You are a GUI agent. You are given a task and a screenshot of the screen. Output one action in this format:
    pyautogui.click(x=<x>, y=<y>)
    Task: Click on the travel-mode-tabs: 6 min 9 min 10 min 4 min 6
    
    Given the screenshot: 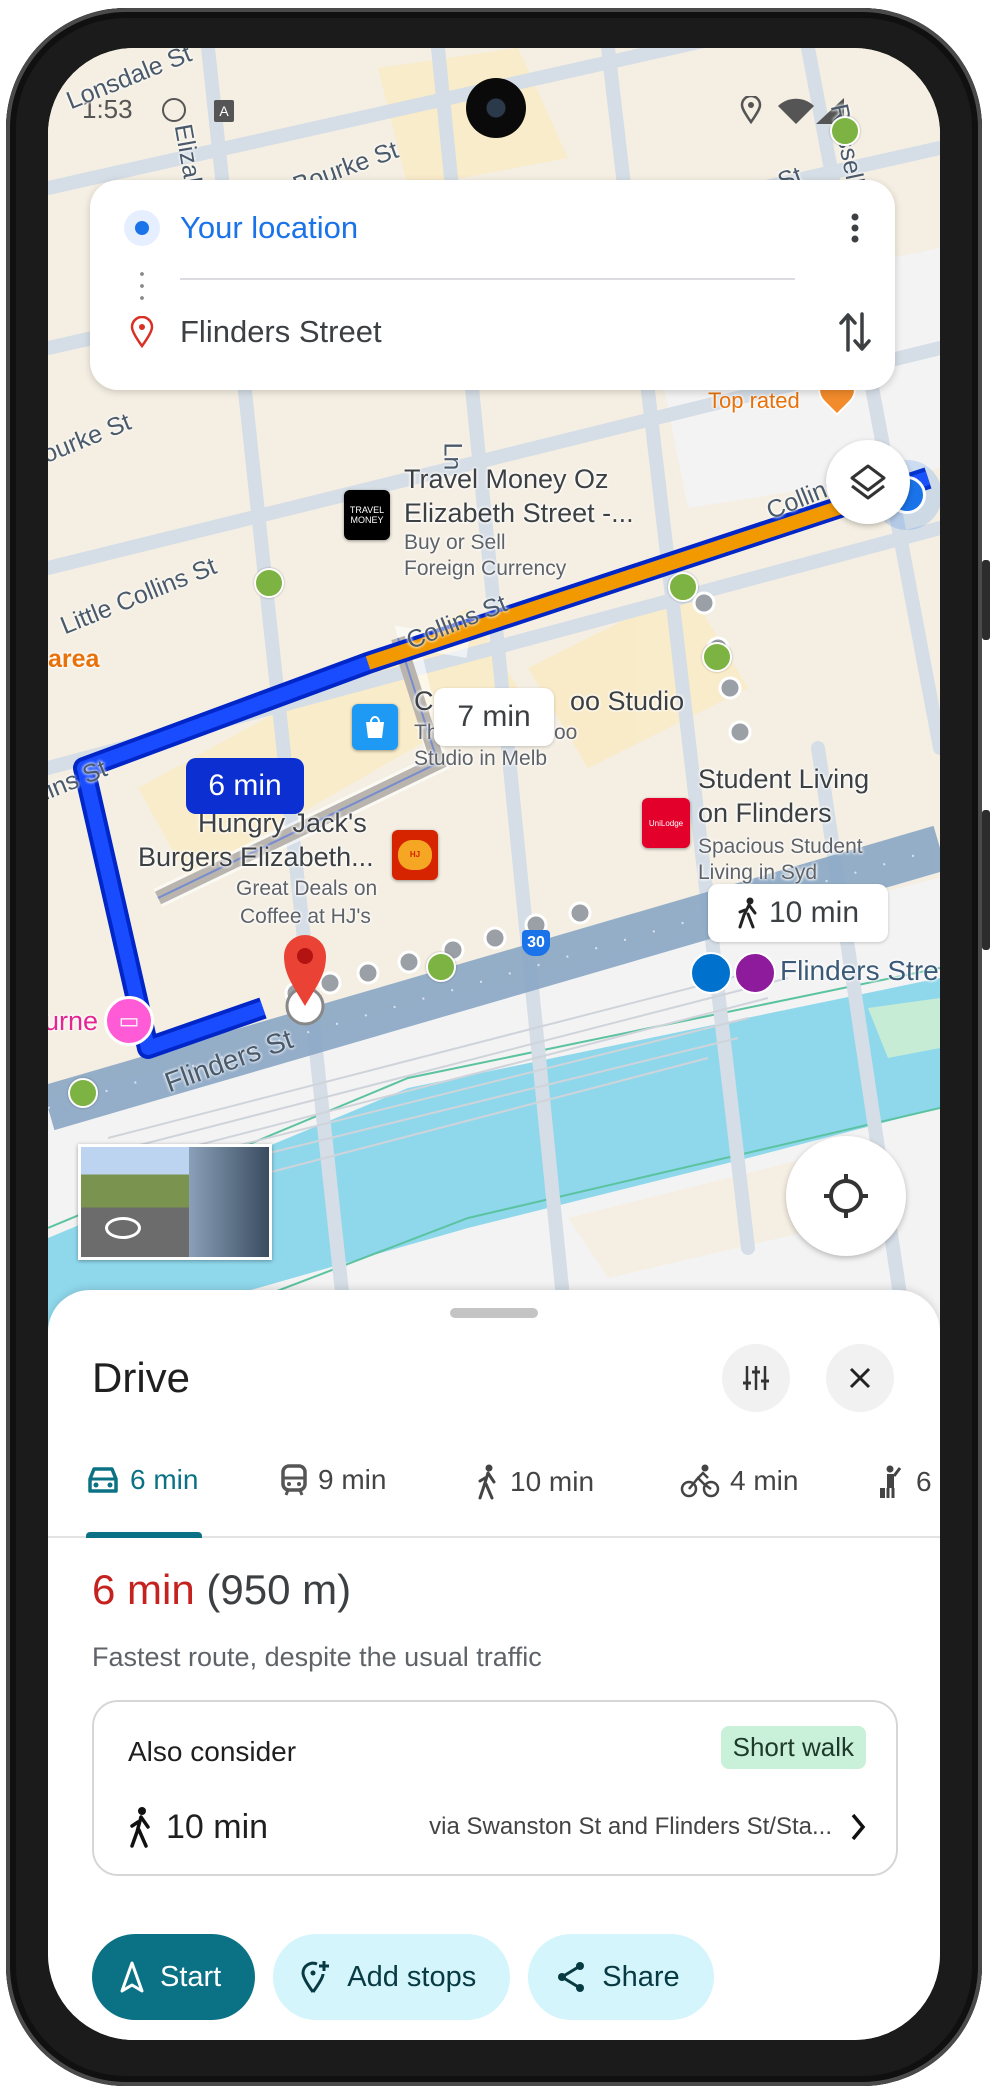 What is the action you would take?
    pyautogui.click(x=494, y=1489)
    